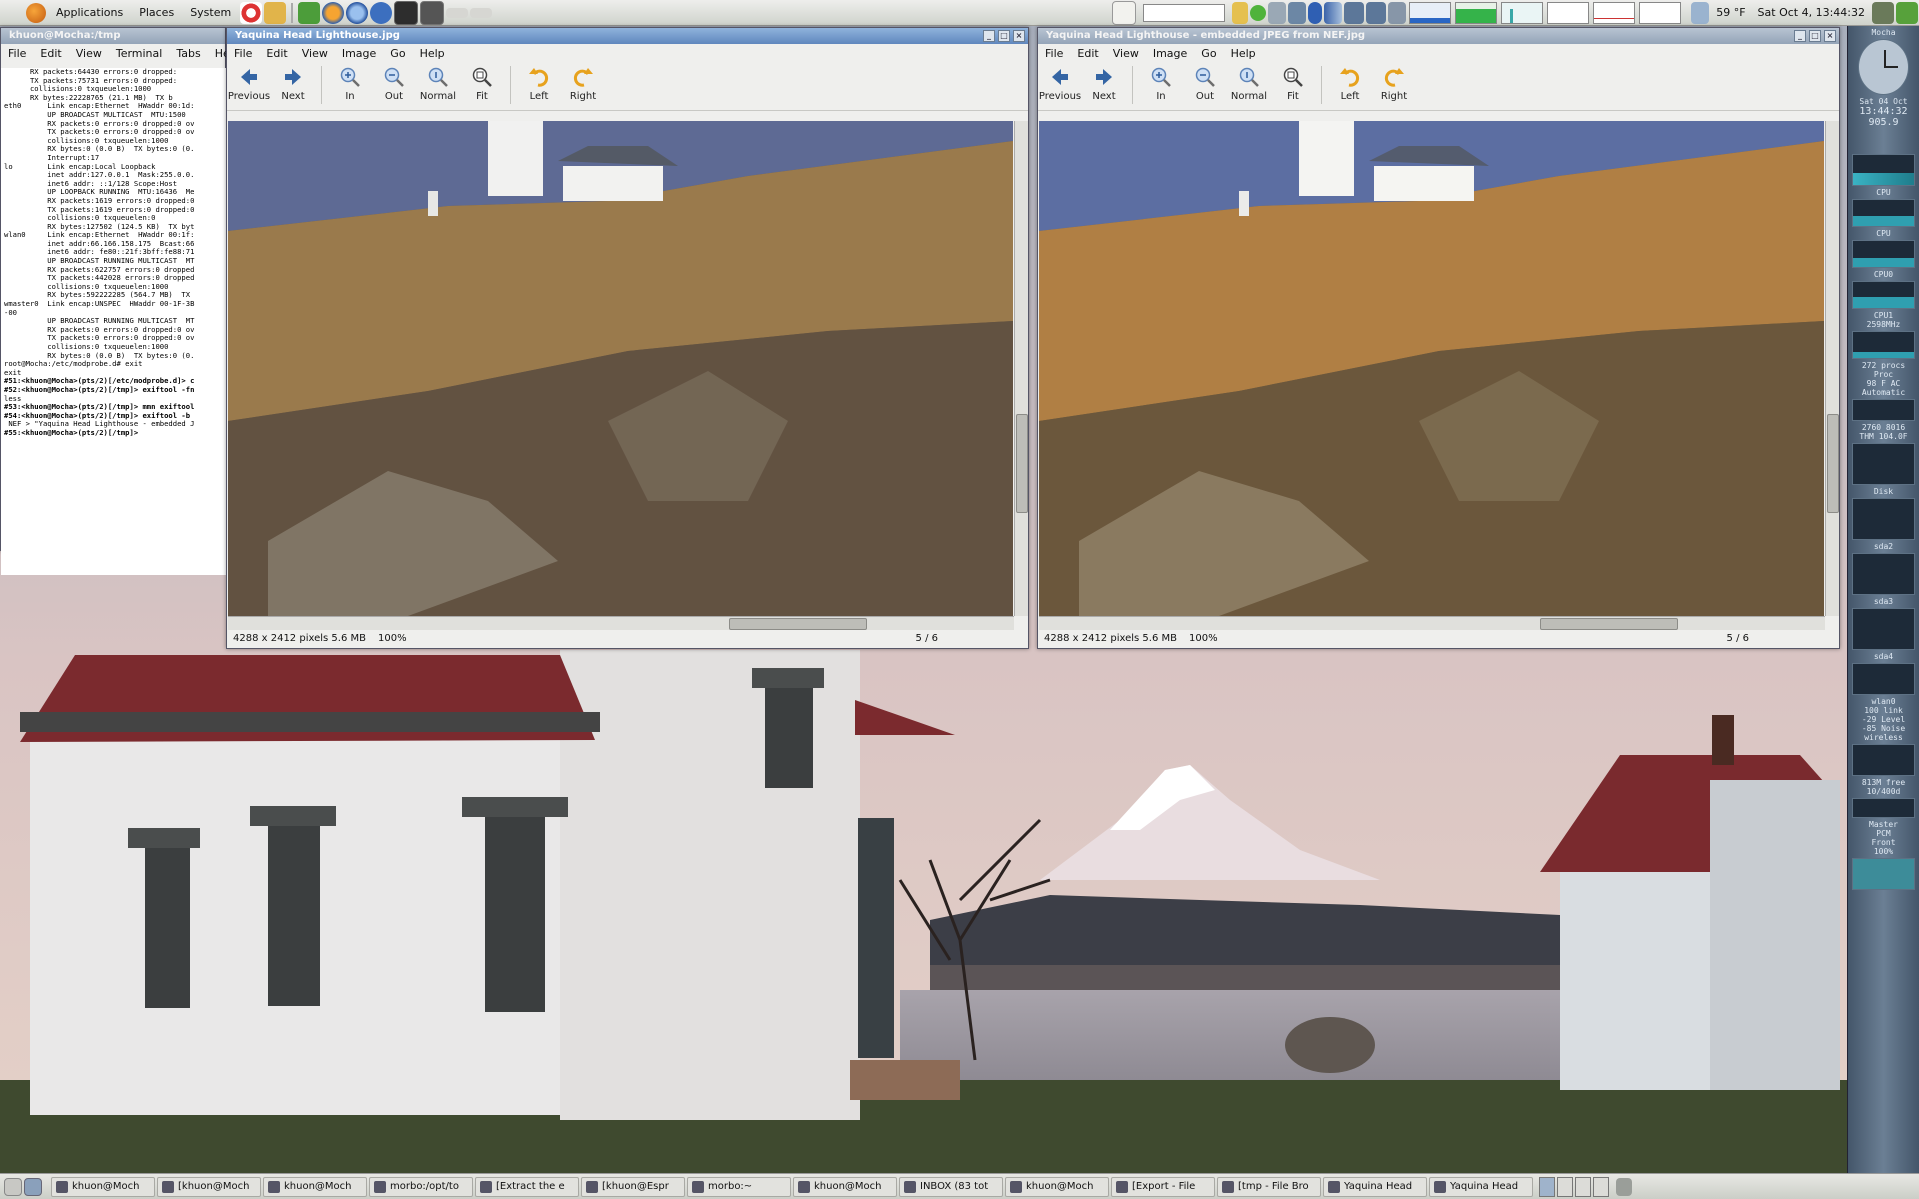 The image size is (1919, 1199). What do you see at coordinates (1609, 624) in the screenshot?
I see `viewer-right-horizontal-scroll-thumb` at bounding box center [1609, 624].